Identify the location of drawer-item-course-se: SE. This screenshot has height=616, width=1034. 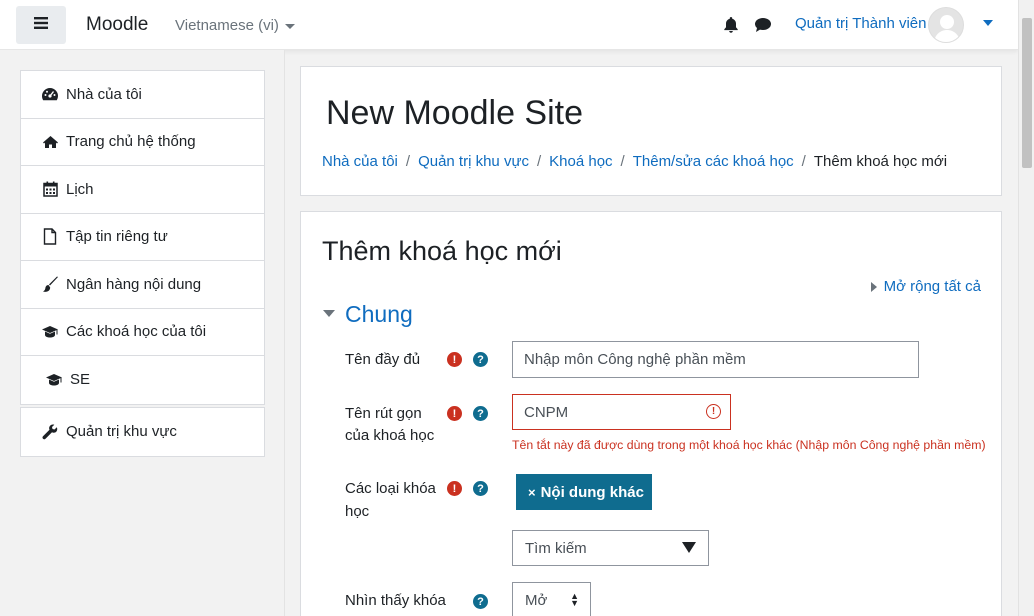
(142, 380).